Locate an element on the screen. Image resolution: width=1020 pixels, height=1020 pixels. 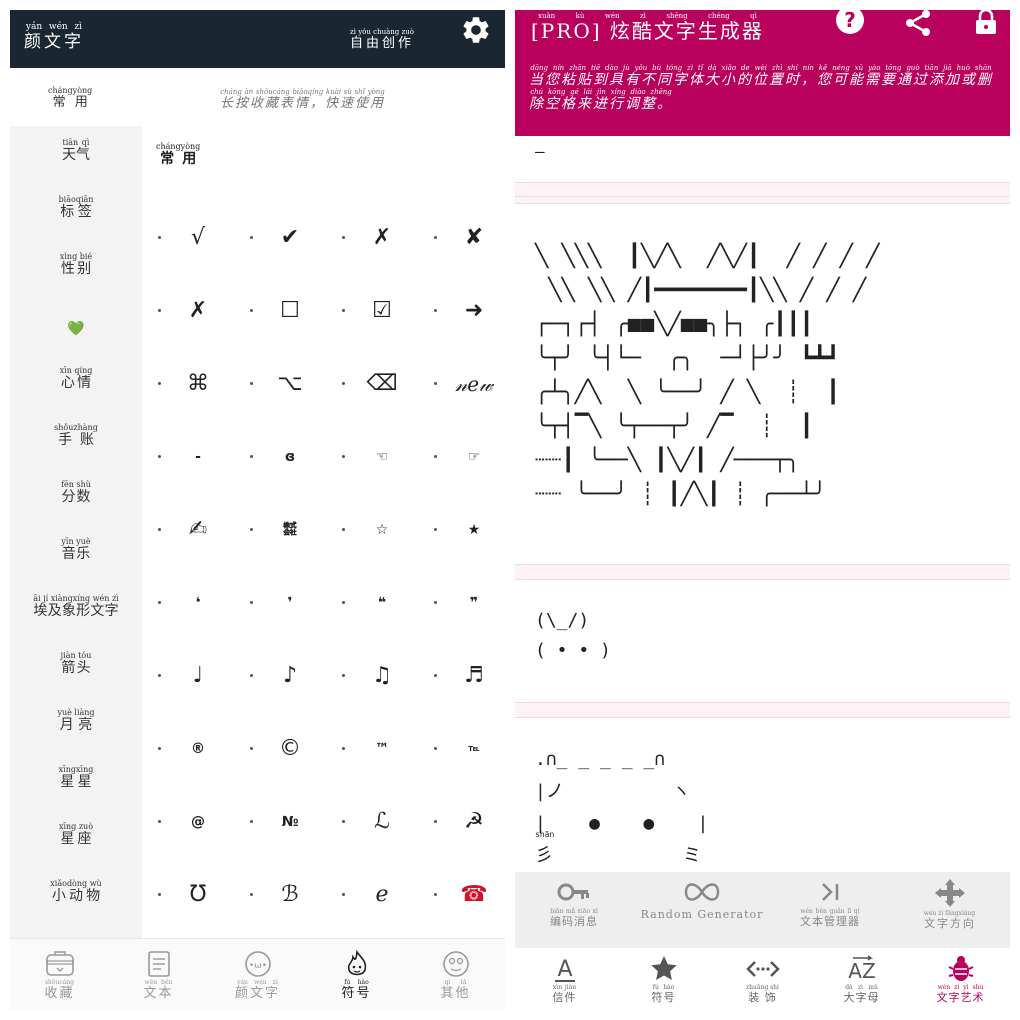
nav-other: 其他qí tā is located at coordinates (455, 976).